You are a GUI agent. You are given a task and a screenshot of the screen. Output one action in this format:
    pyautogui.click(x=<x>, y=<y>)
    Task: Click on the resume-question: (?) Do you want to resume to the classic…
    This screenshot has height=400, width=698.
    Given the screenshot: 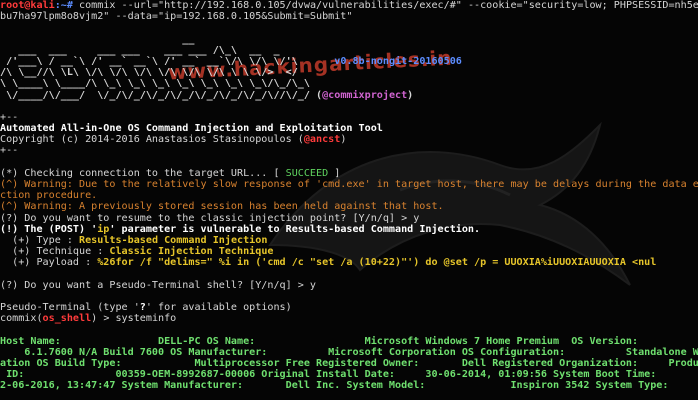 What is the action you would take?
    pyautogui.click(x=210, y=218)
    